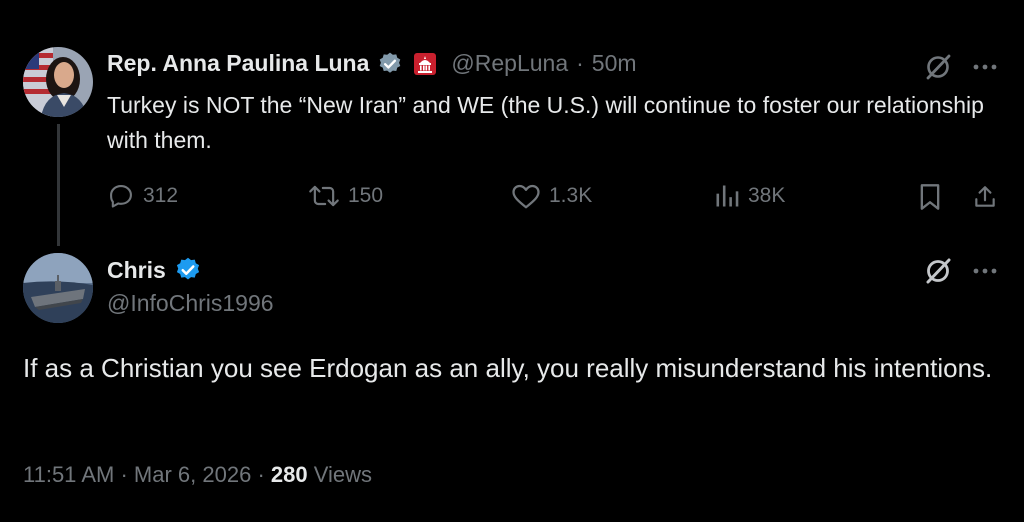 The width and height of the screenshot is (1024, 522). Describe the element at coordinates (526, 196) in the screenshot. I see `like-icon` at that location.